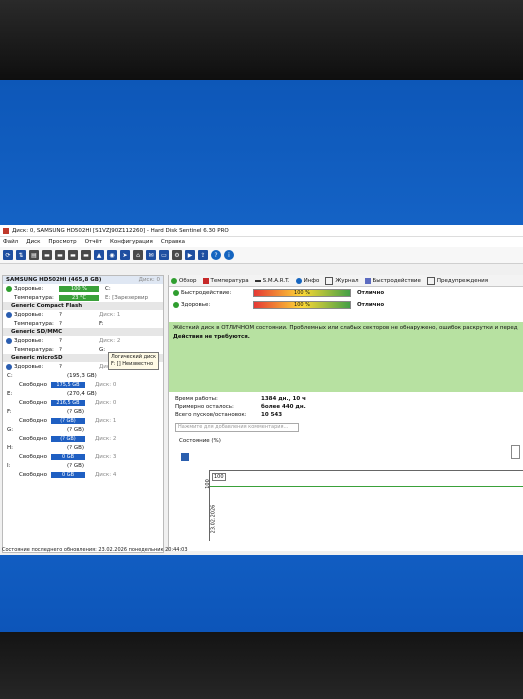 This screenshot has height=699, width=523. What do you see at coordinates (430, 280) in the screenshot?
I see `alerts-icon` at bounding box center [430, 280].